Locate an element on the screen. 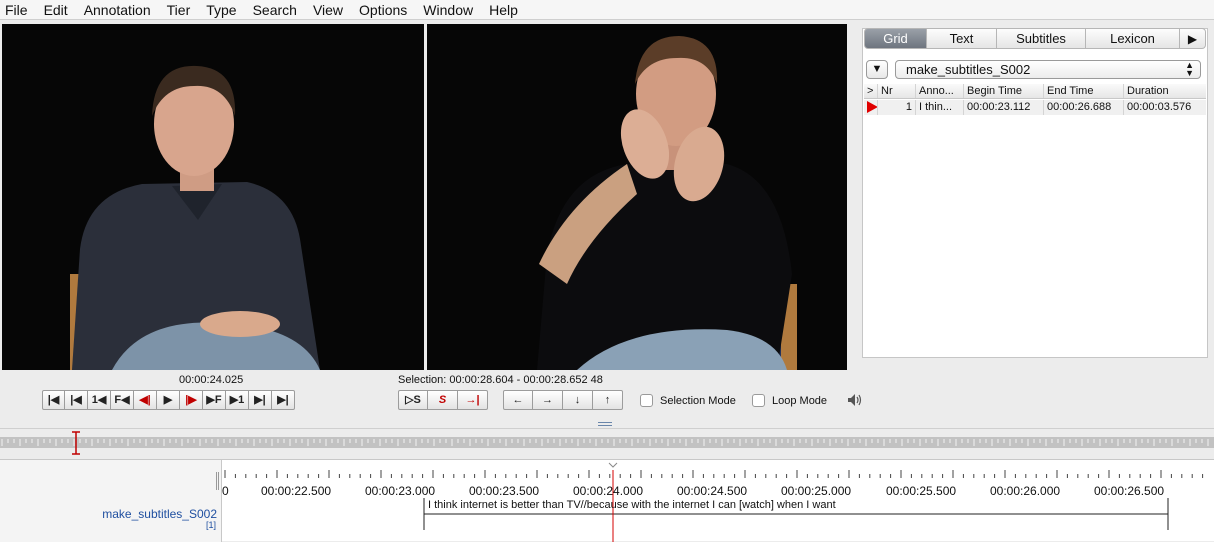 Image resolution: width=1214 pixels, height=542 pixels. play-selection-button: ▷S is located at coordinates (413, 400).